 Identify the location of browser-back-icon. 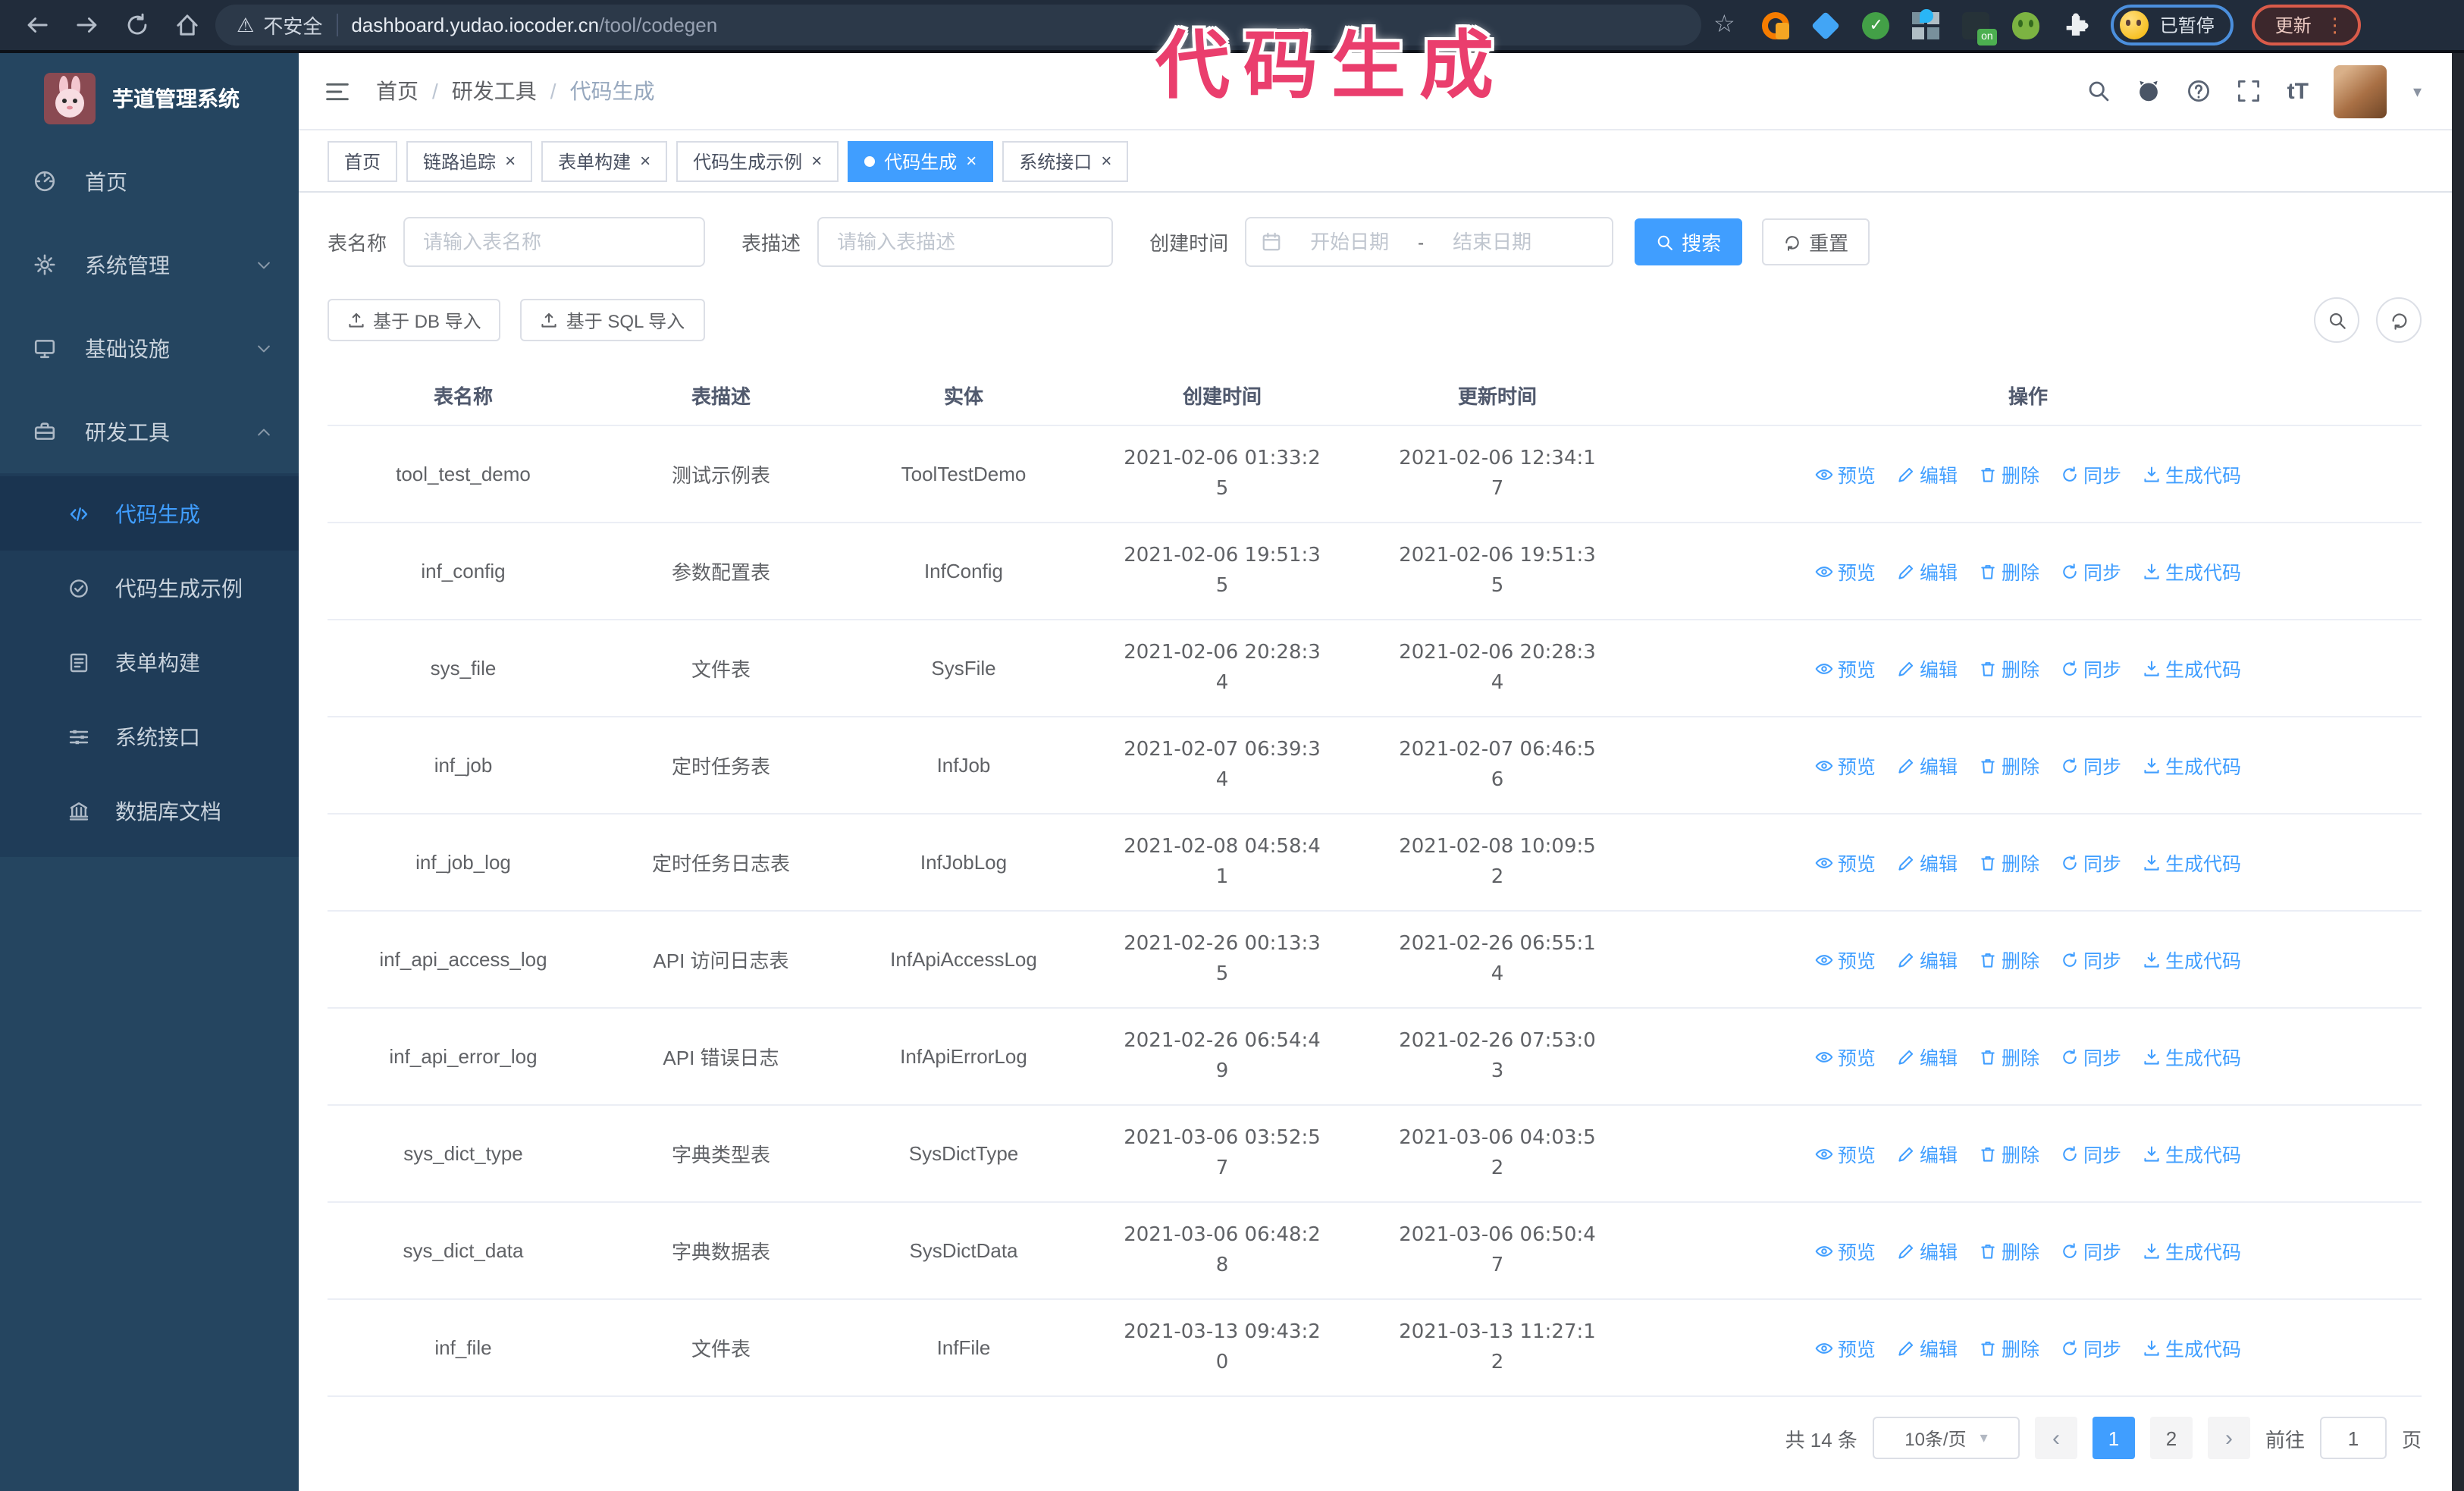
(37, 25).